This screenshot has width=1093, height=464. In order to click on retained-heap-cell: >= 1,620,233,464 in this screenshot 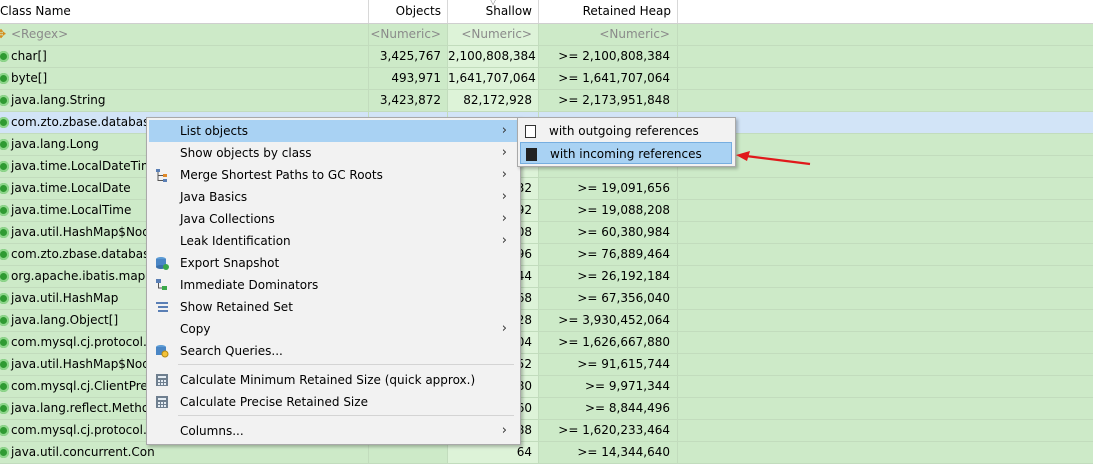, I will do `click(608, 430)`.